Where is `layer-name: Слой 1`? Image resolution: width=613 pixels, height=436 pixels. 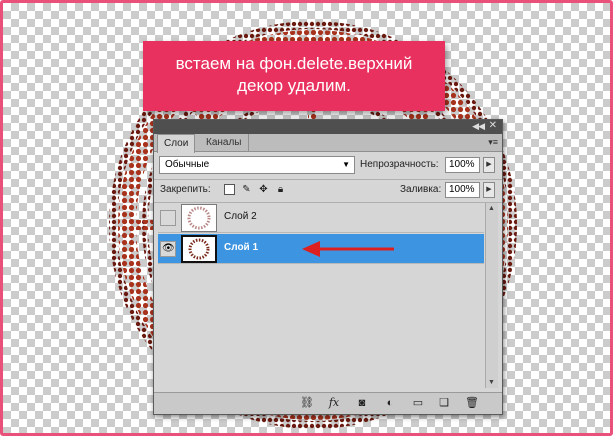
layer-name: Слой 1 is located at coordinates (241, 247).